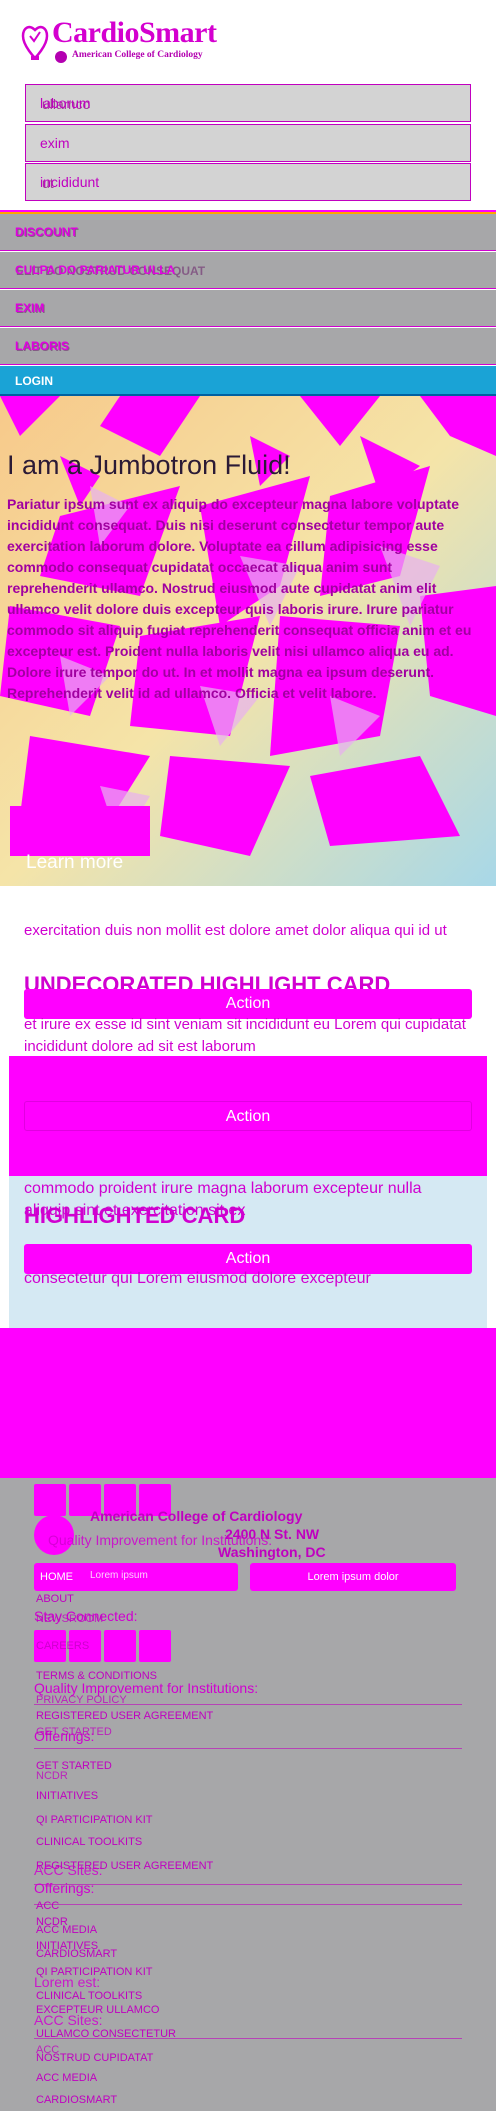 This screenshot has width=496, height=2111. Describe the element at coordinates (46, 232) in the screenshot. I see `nav-label-1: DISCOUNT` at that location.